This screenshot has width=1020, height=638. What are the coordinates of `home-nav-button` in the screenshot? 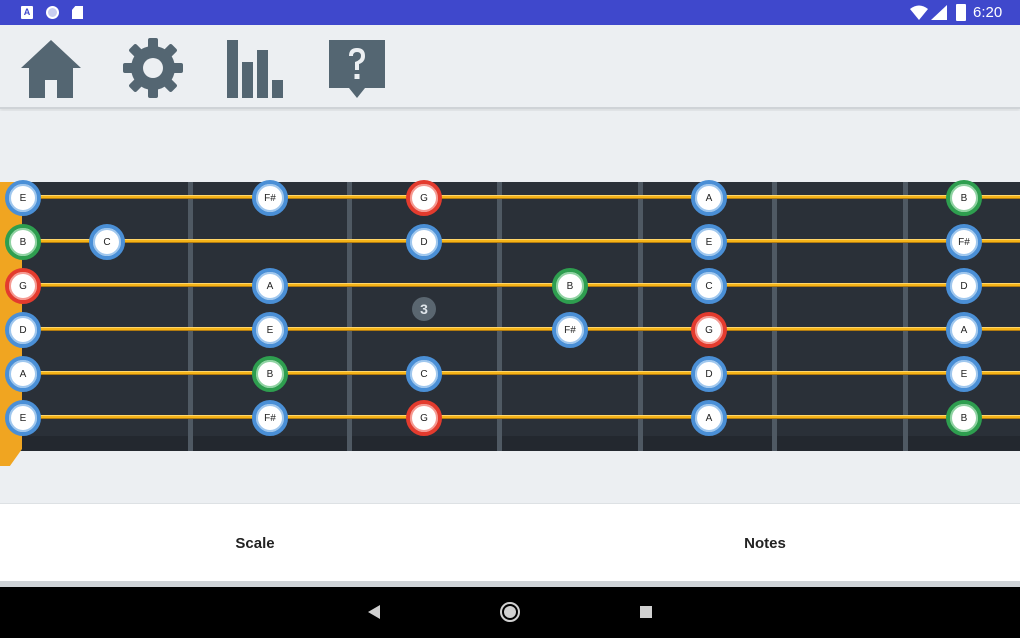 It's located at (510, 612).